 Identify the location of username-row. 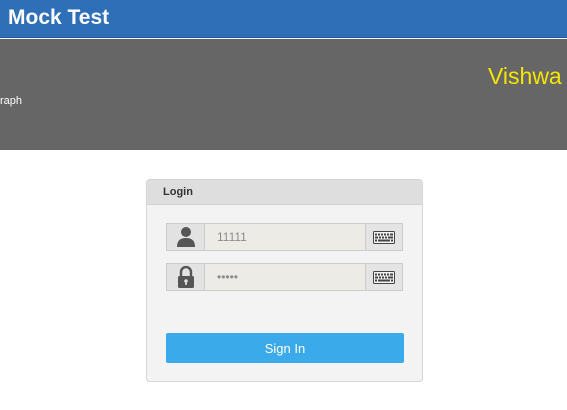
(284, 237).